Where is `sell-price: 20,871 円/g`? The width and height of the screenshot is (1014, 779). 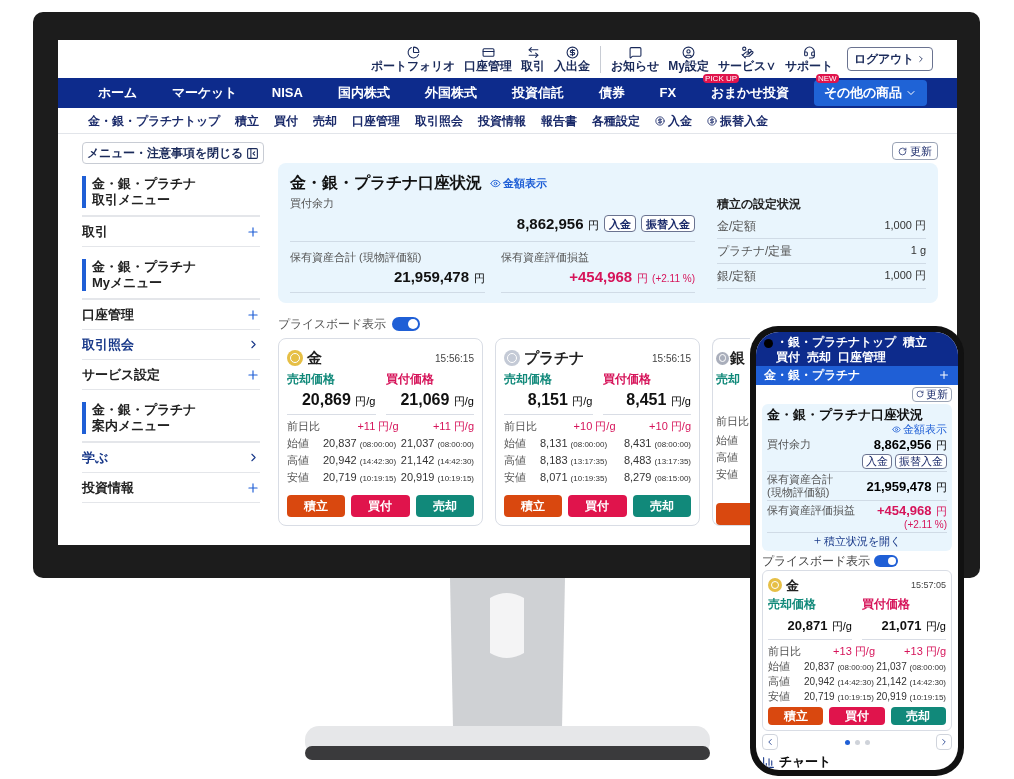
sell-price: 20,871 円/g is located at coordinates (810, 626).